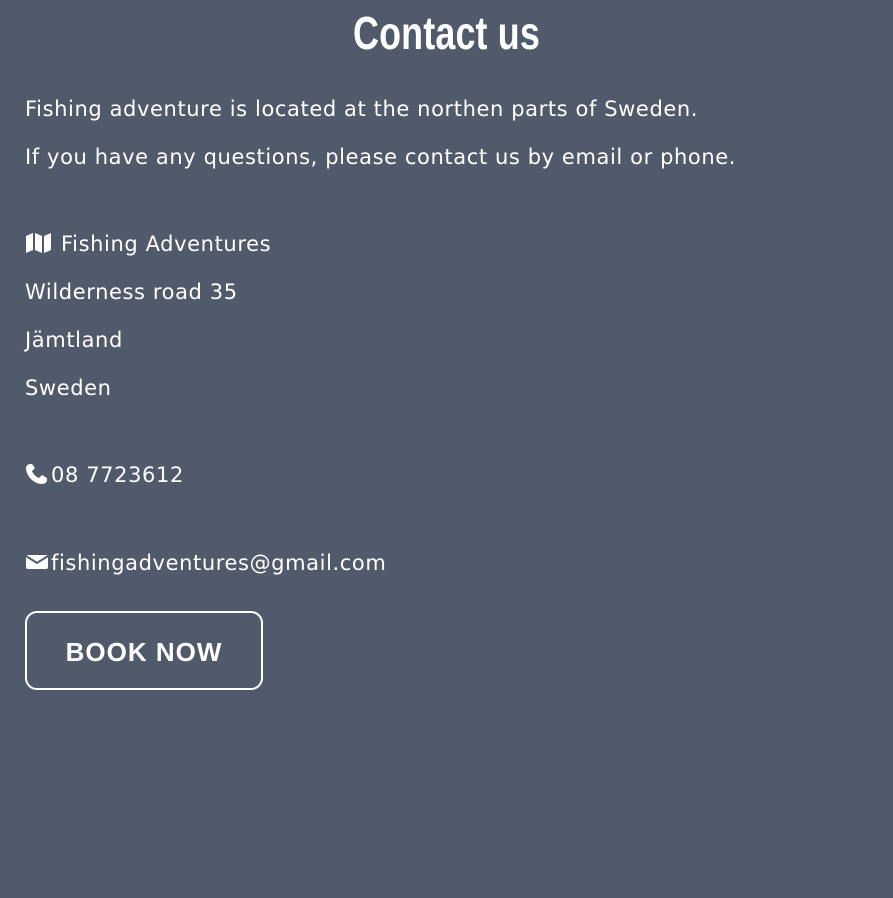  I want to click on address-name-line: Fishing Adventures, so click(148, 245).